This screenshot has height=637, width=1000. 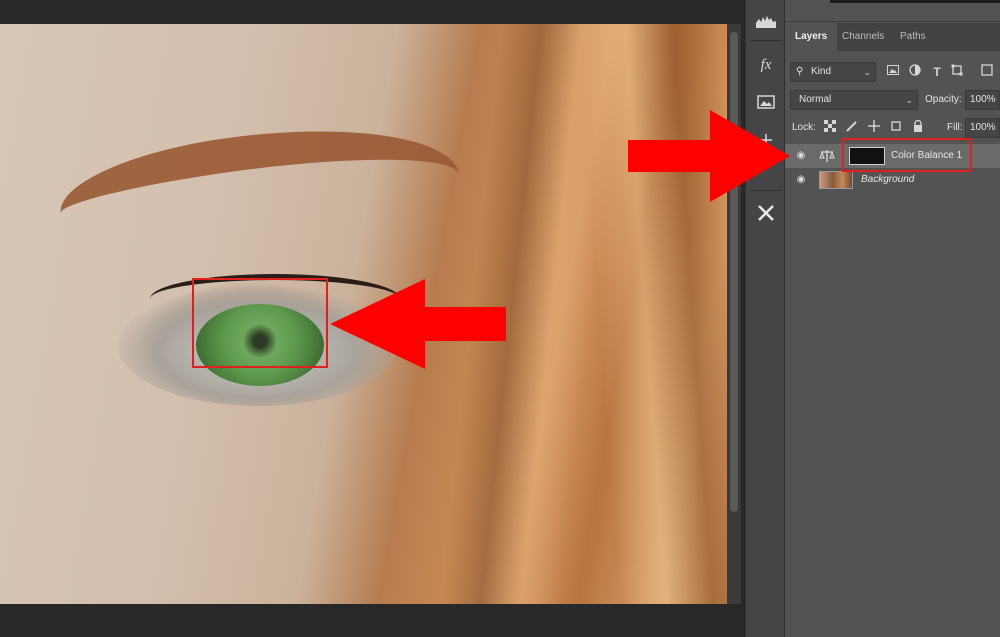 I want to click on panel-tabs: Layers Channels Paths, so click(x=892, y=37).